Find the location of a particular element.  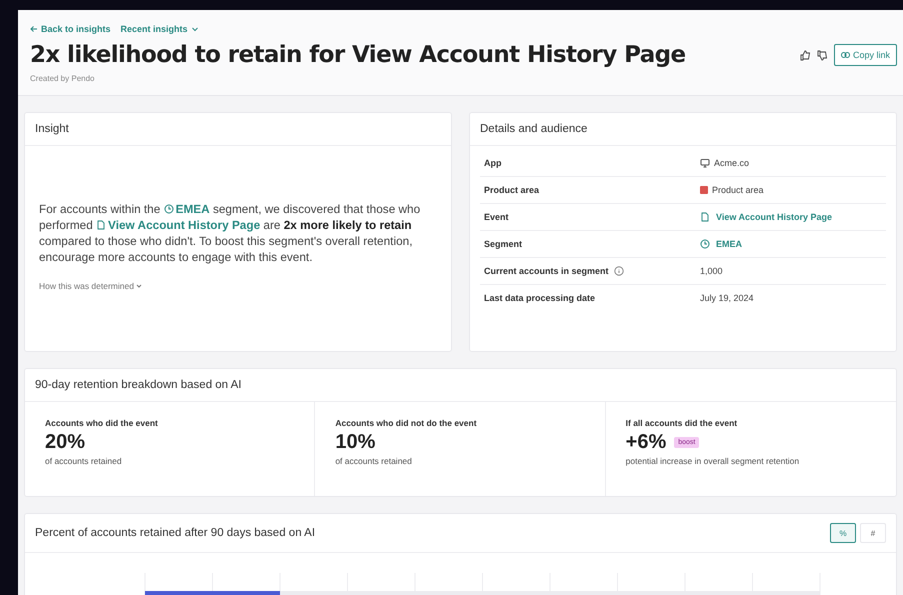

stat-value: +6% is located at coordinates (646, 442).